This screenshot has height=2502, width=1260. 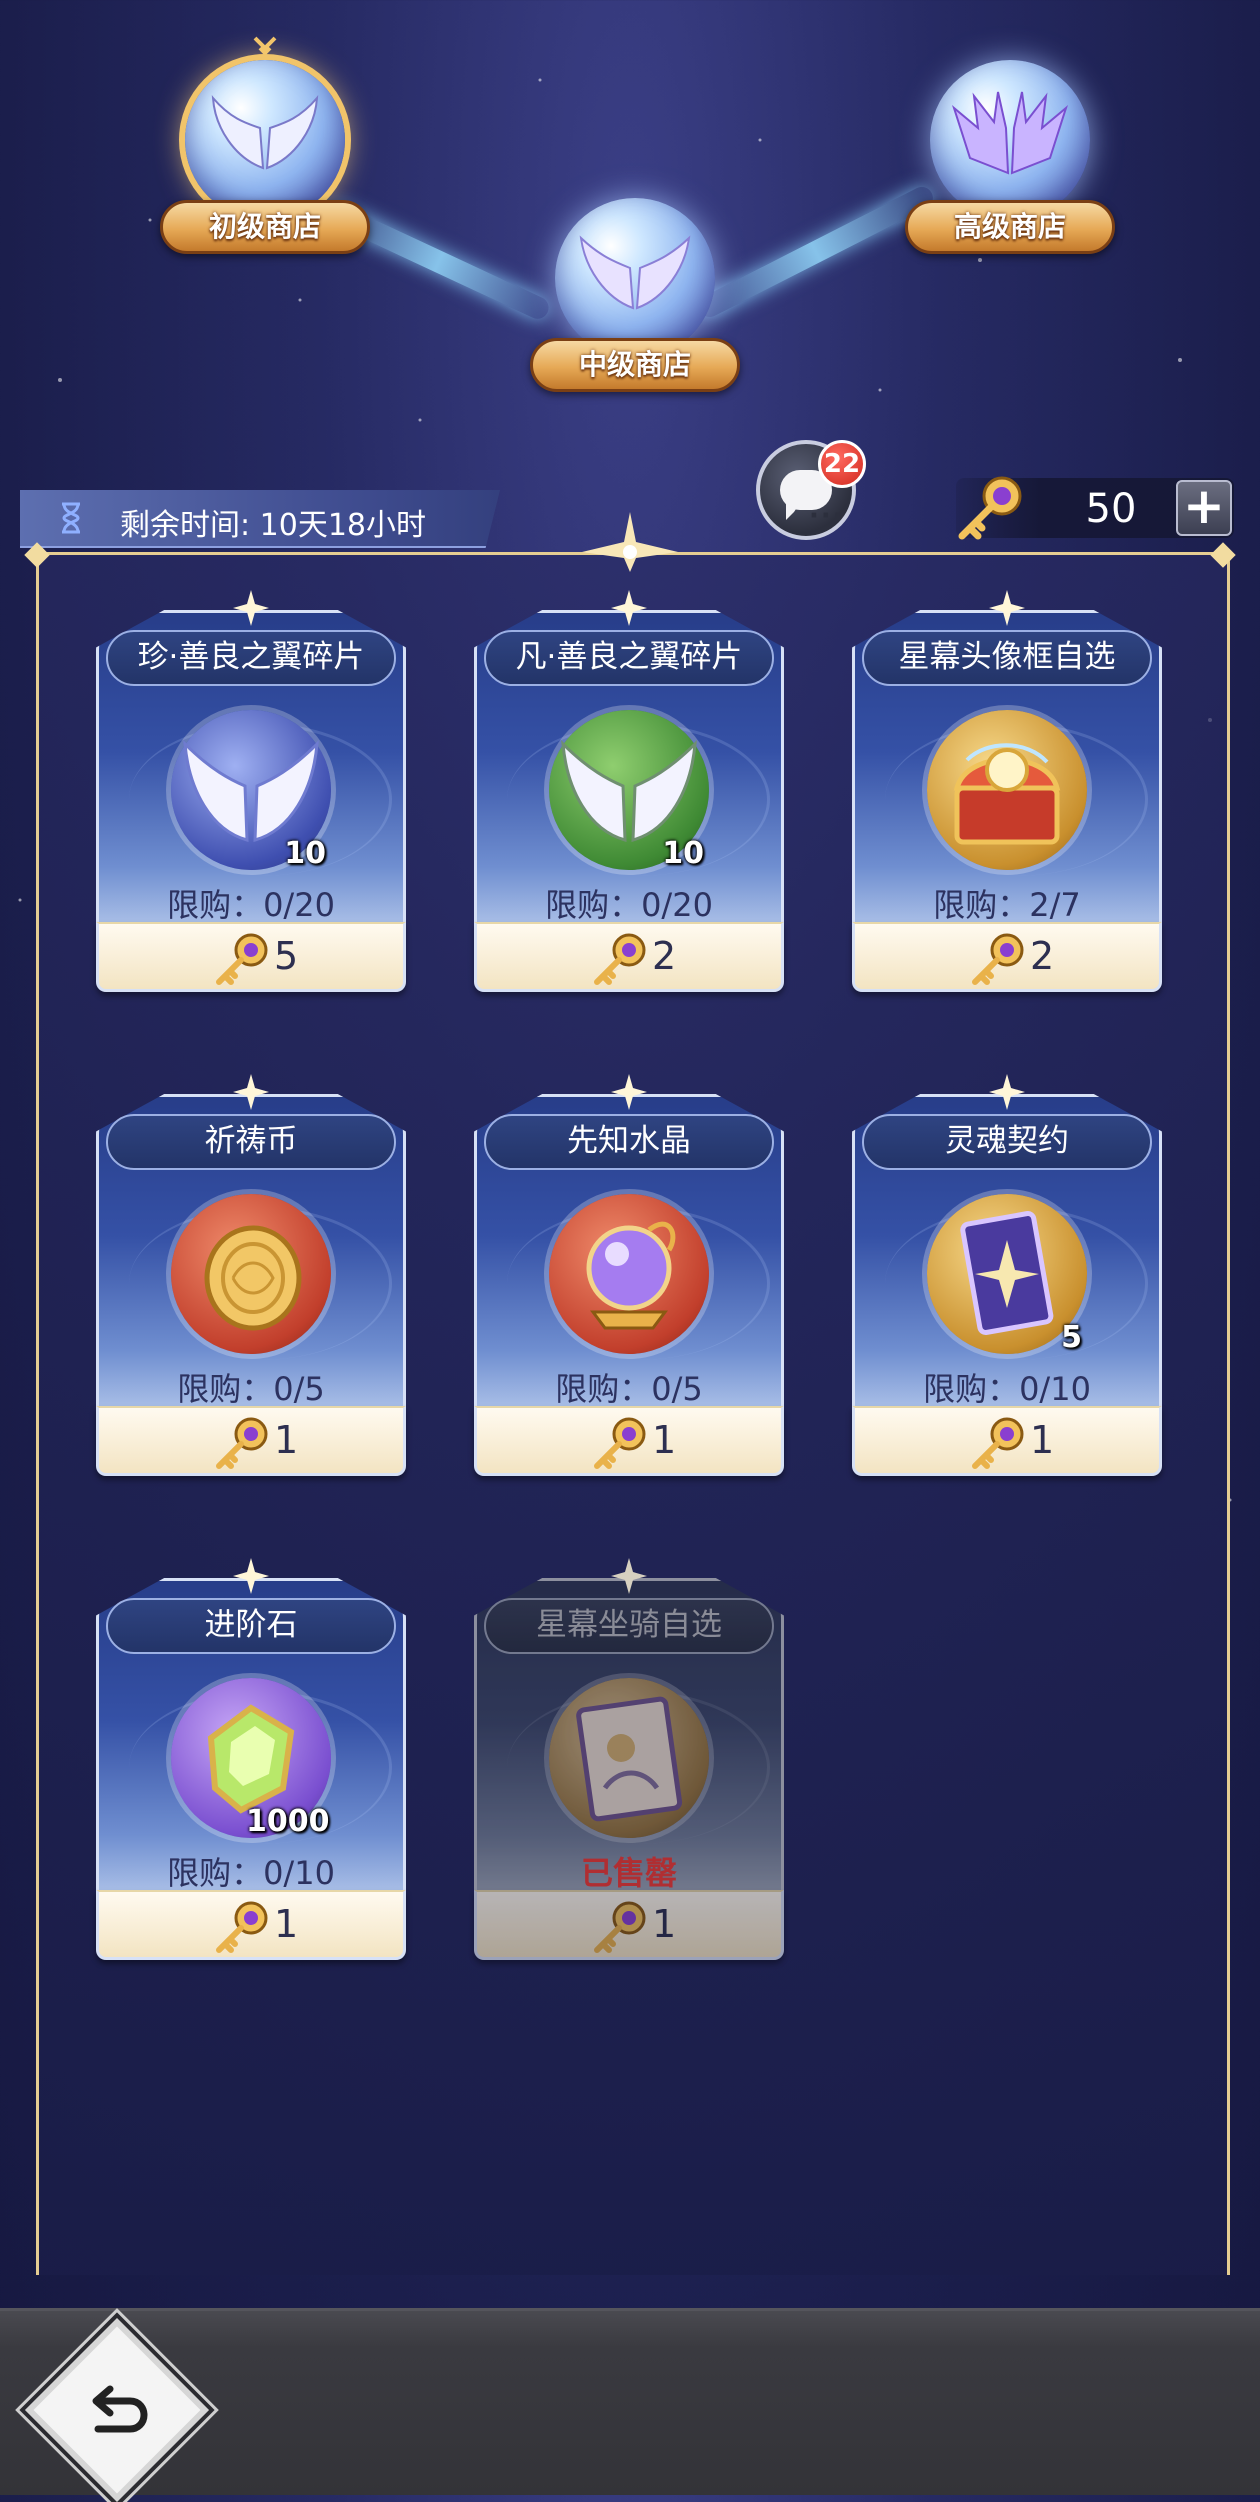 What do you see at coordinates (1007, 658) in the screenshot?
I see `item-name: 星幕头像框自选` at bounding box center [1007, 658].